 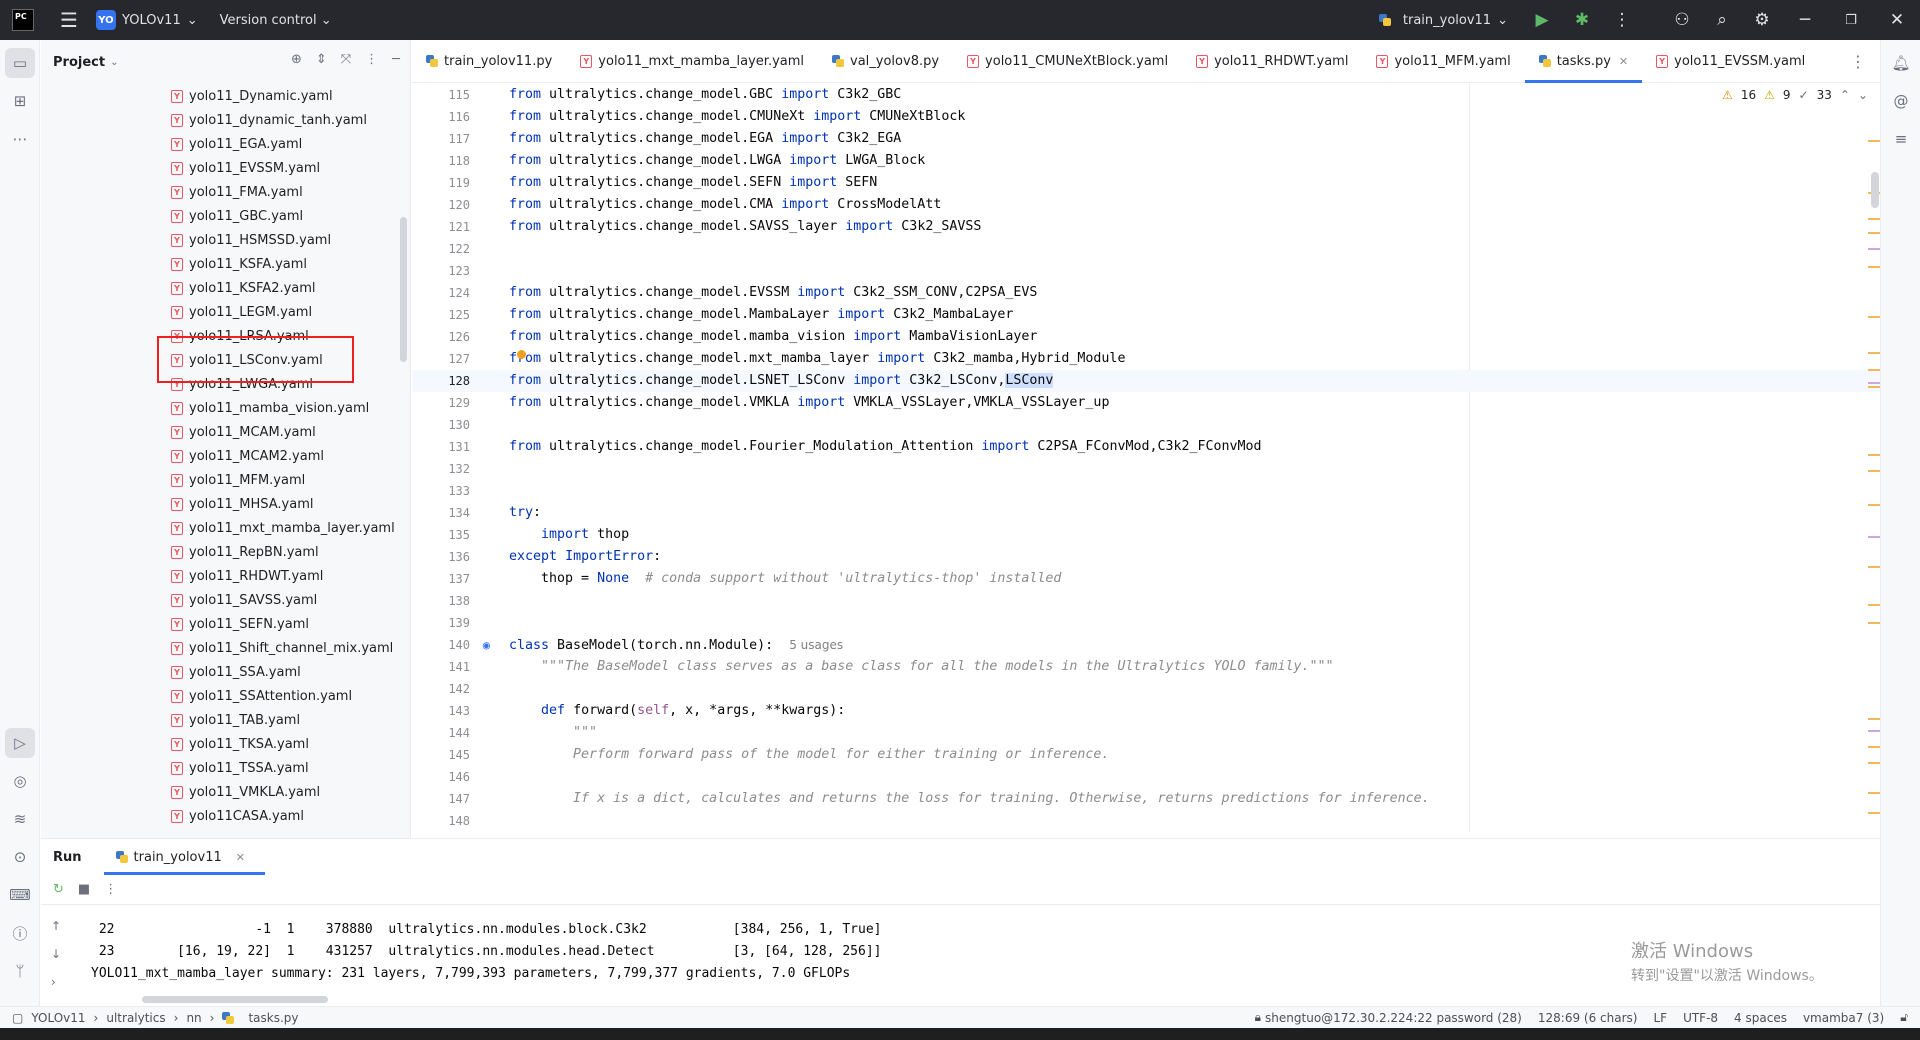 I want to click on file-tree-item: Yyolo11_Shift_channel_mix.yaml, so click(x=221, y=648).